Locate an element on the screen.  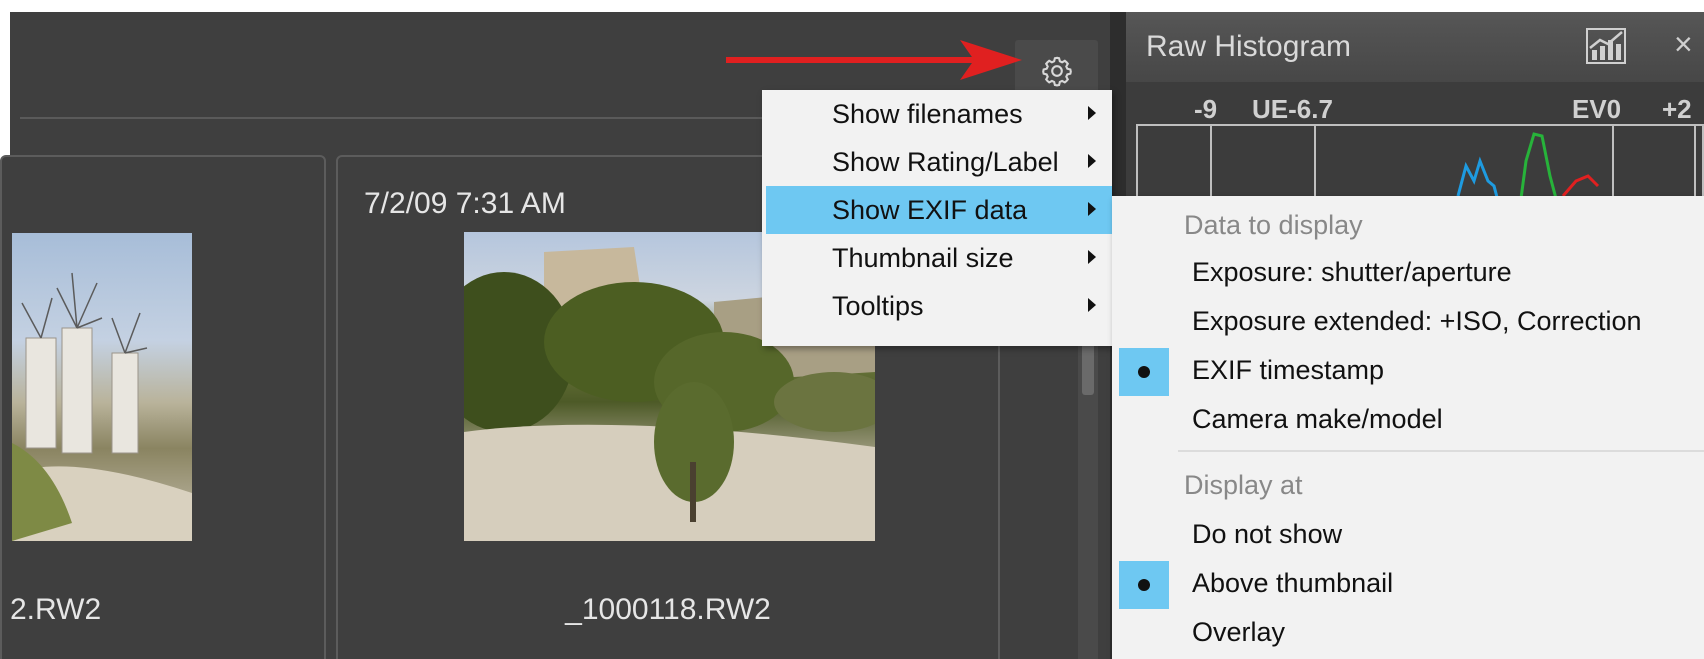
ev-label: UE-6.7 is located at coordinates (1292, 109).